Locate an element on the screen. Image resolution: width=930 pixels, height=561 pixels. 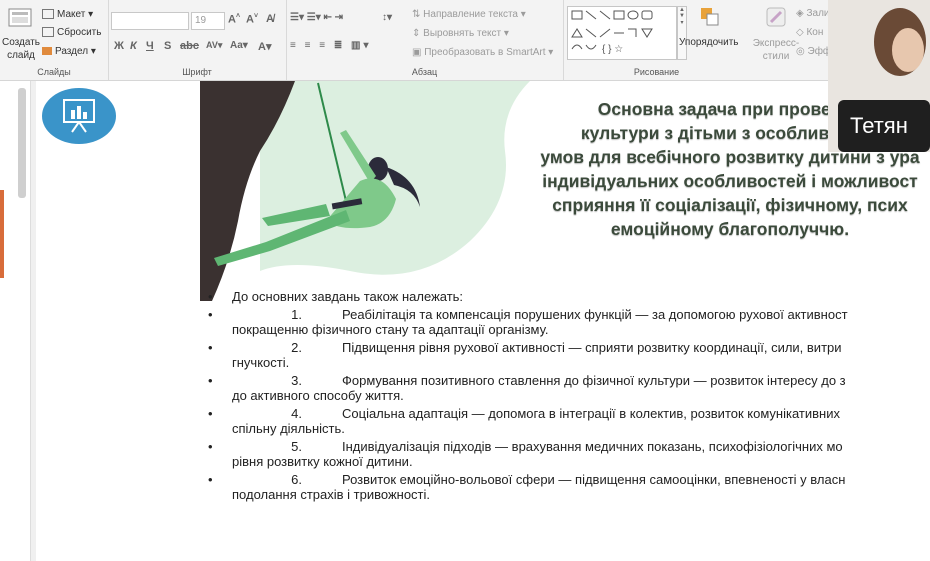
underline-icon: Ч is located at coordinates (150, 46).